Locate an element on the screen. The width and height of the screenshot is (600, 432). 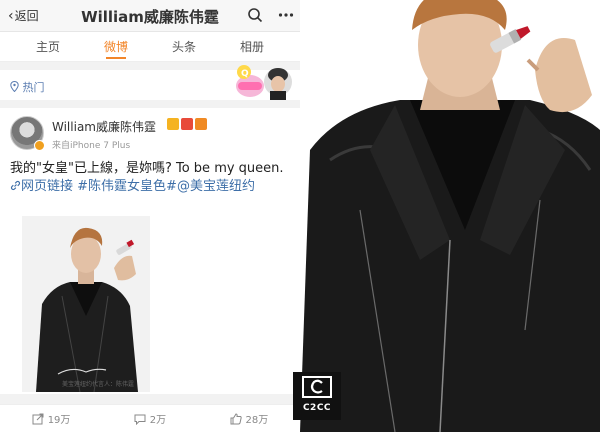
camera-frame-icon is located at coordinates (317, 387).